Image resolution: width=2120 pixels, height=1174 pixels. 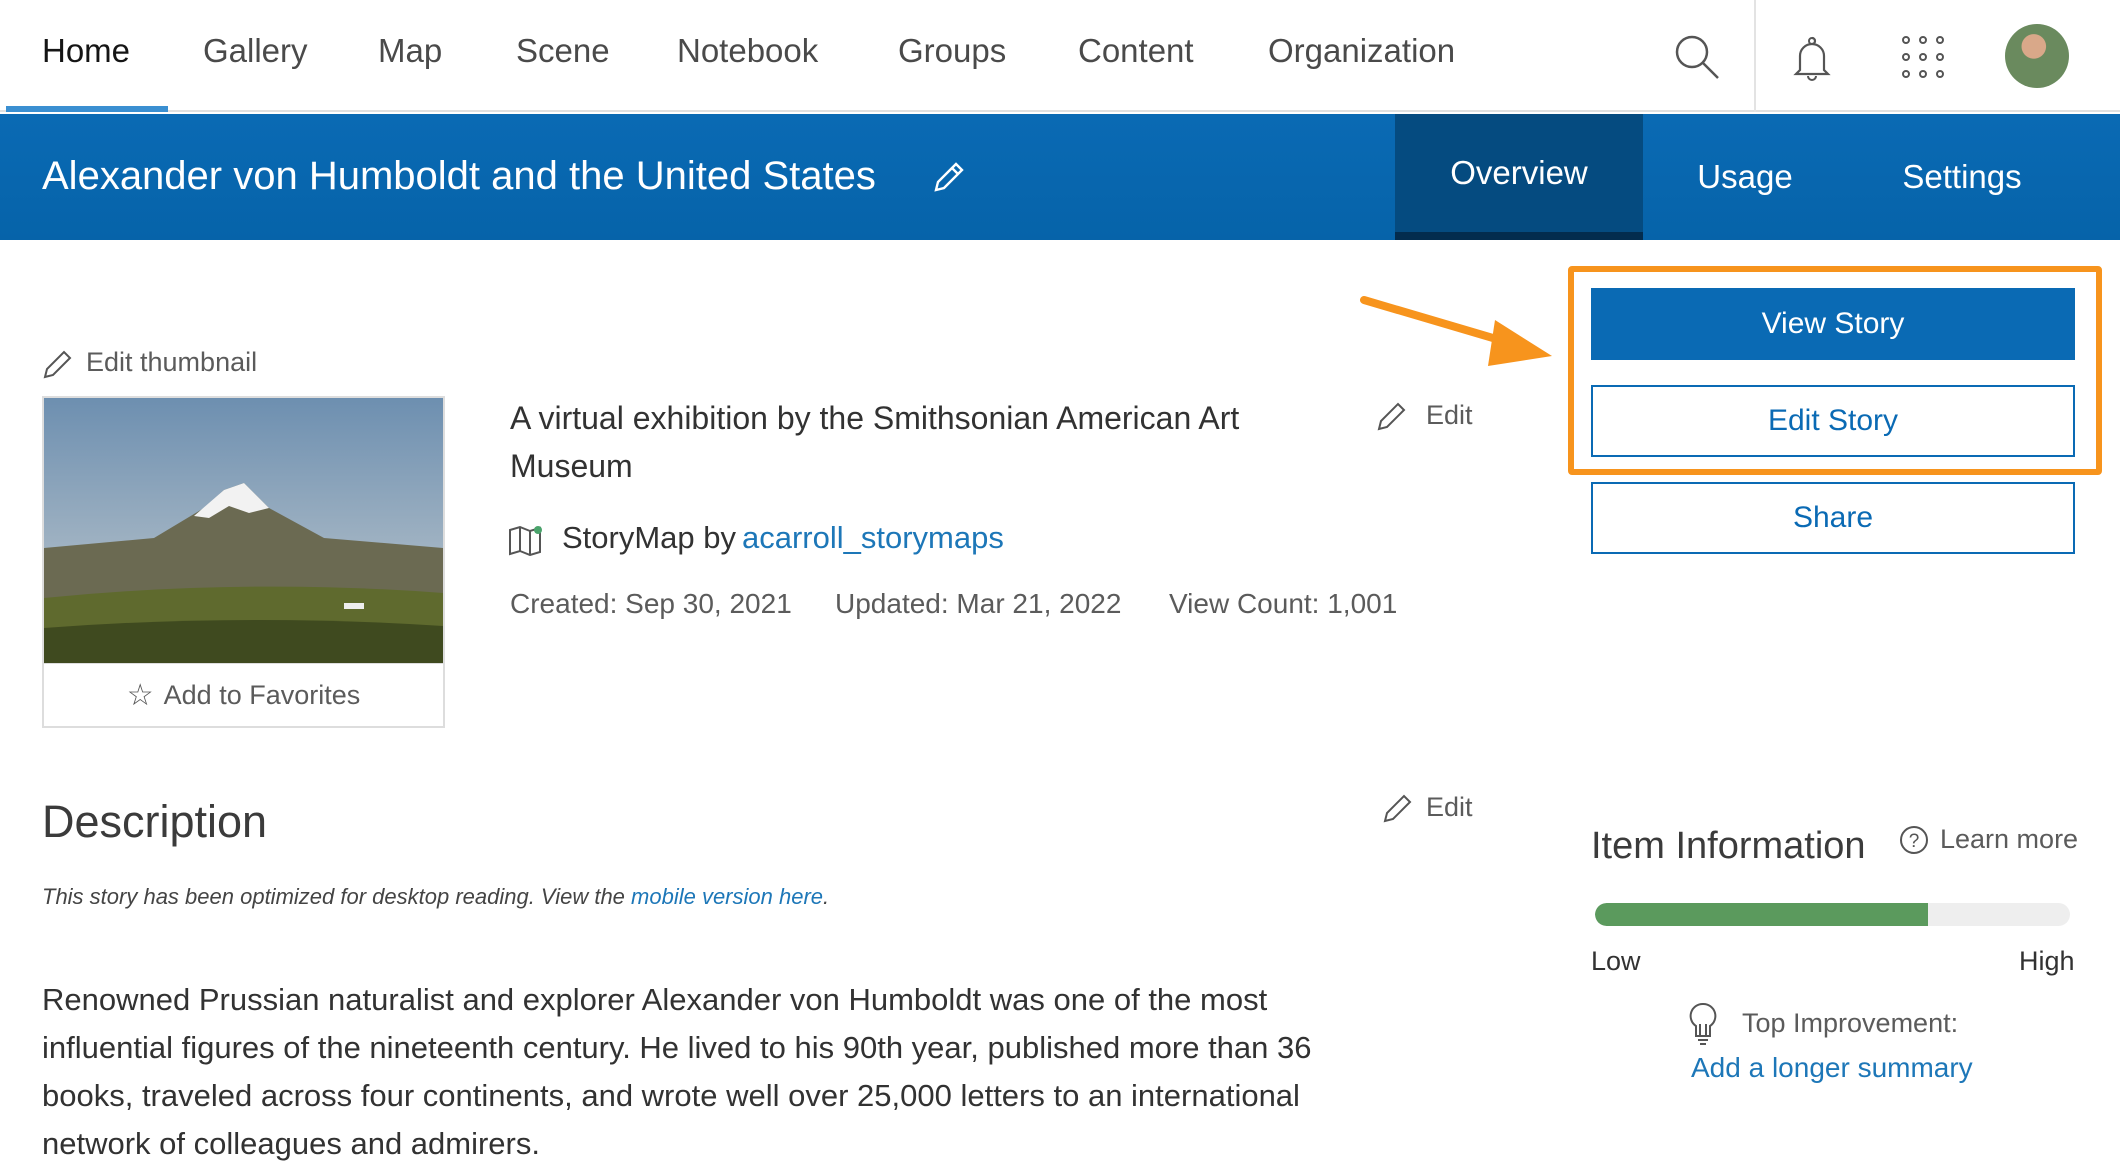 I want to click on mobile-version-link: mobile version here, so click(x=727, y=896).